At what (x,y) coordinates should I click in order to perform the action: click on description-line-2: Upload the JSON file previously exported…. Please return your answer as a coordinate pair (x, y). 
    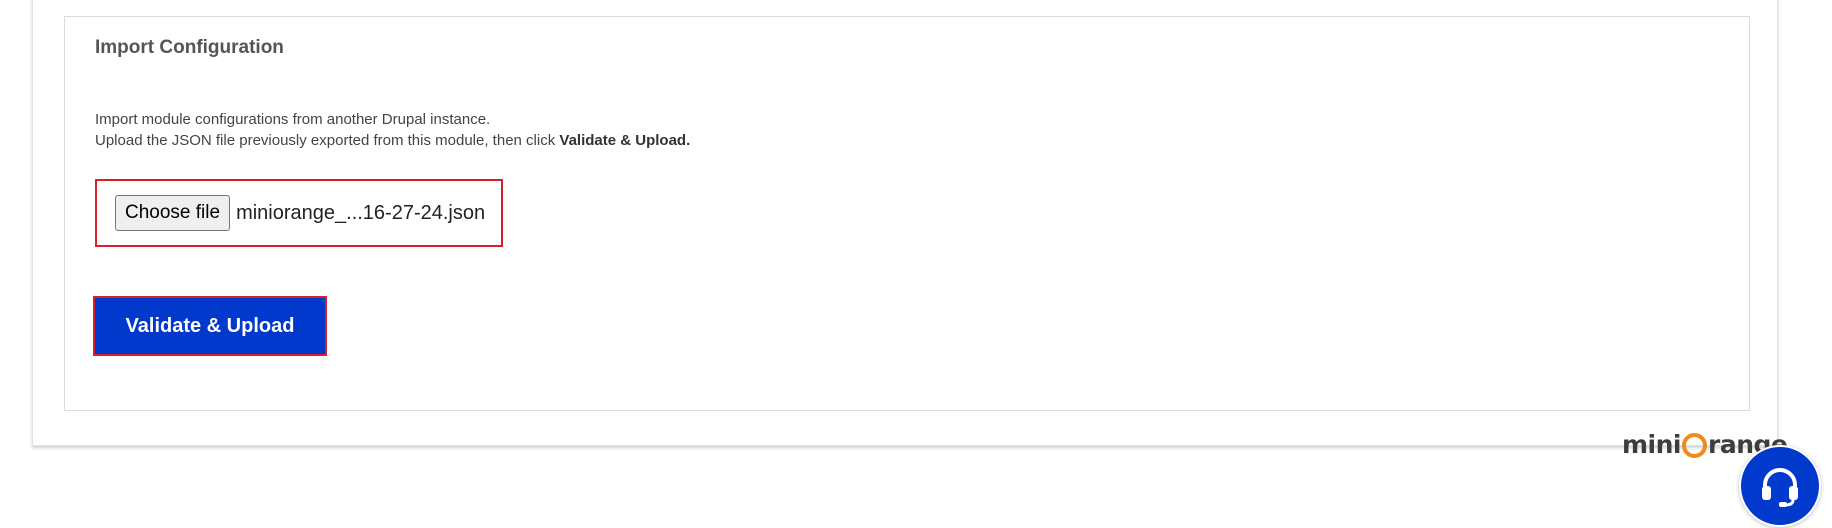
    Looking at the image, I should click on (392, 140).